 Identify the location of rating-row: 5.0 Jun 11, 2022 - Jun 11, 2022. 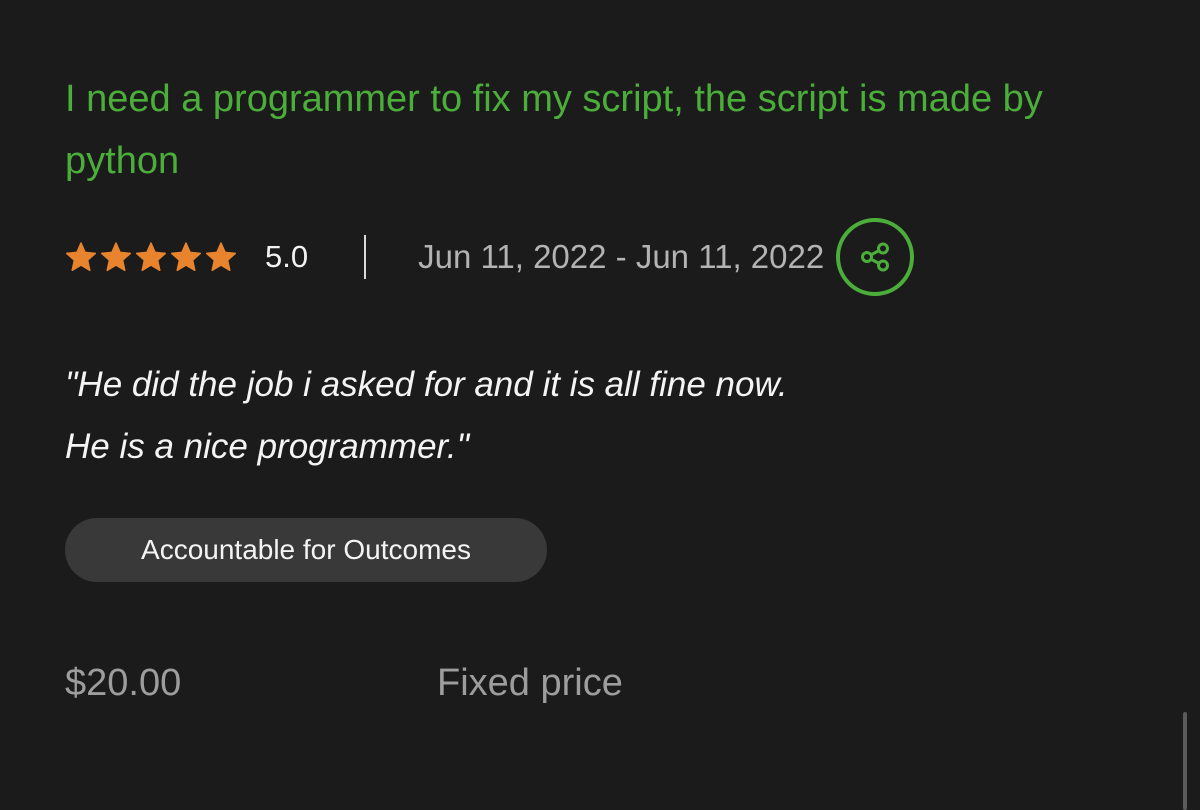
(490, 257).